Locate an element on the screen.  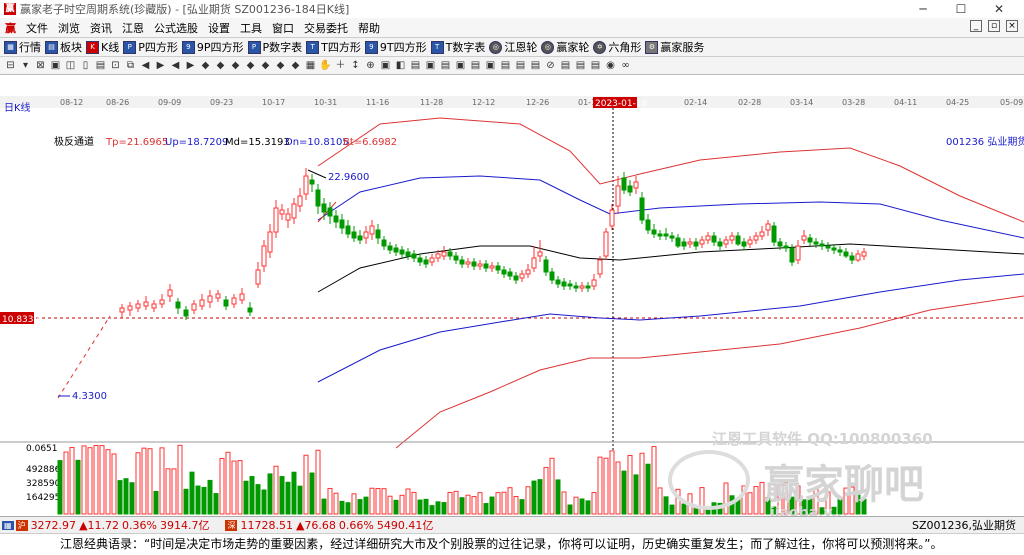
draw-tool-icon: ◉ is located at coordinates (610, 65).